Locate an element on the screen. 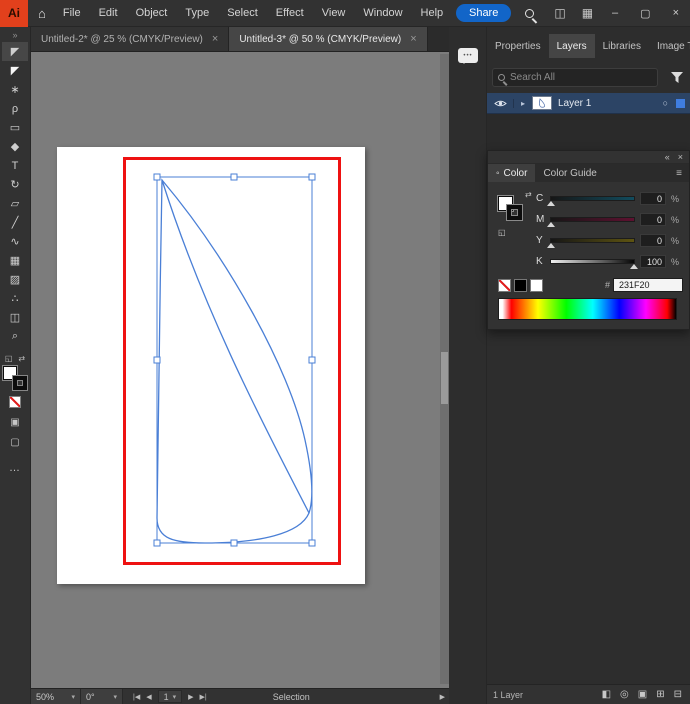 The width and height of the screenshot is (690, 704). selection-handles is located at coordinates (234, 360).